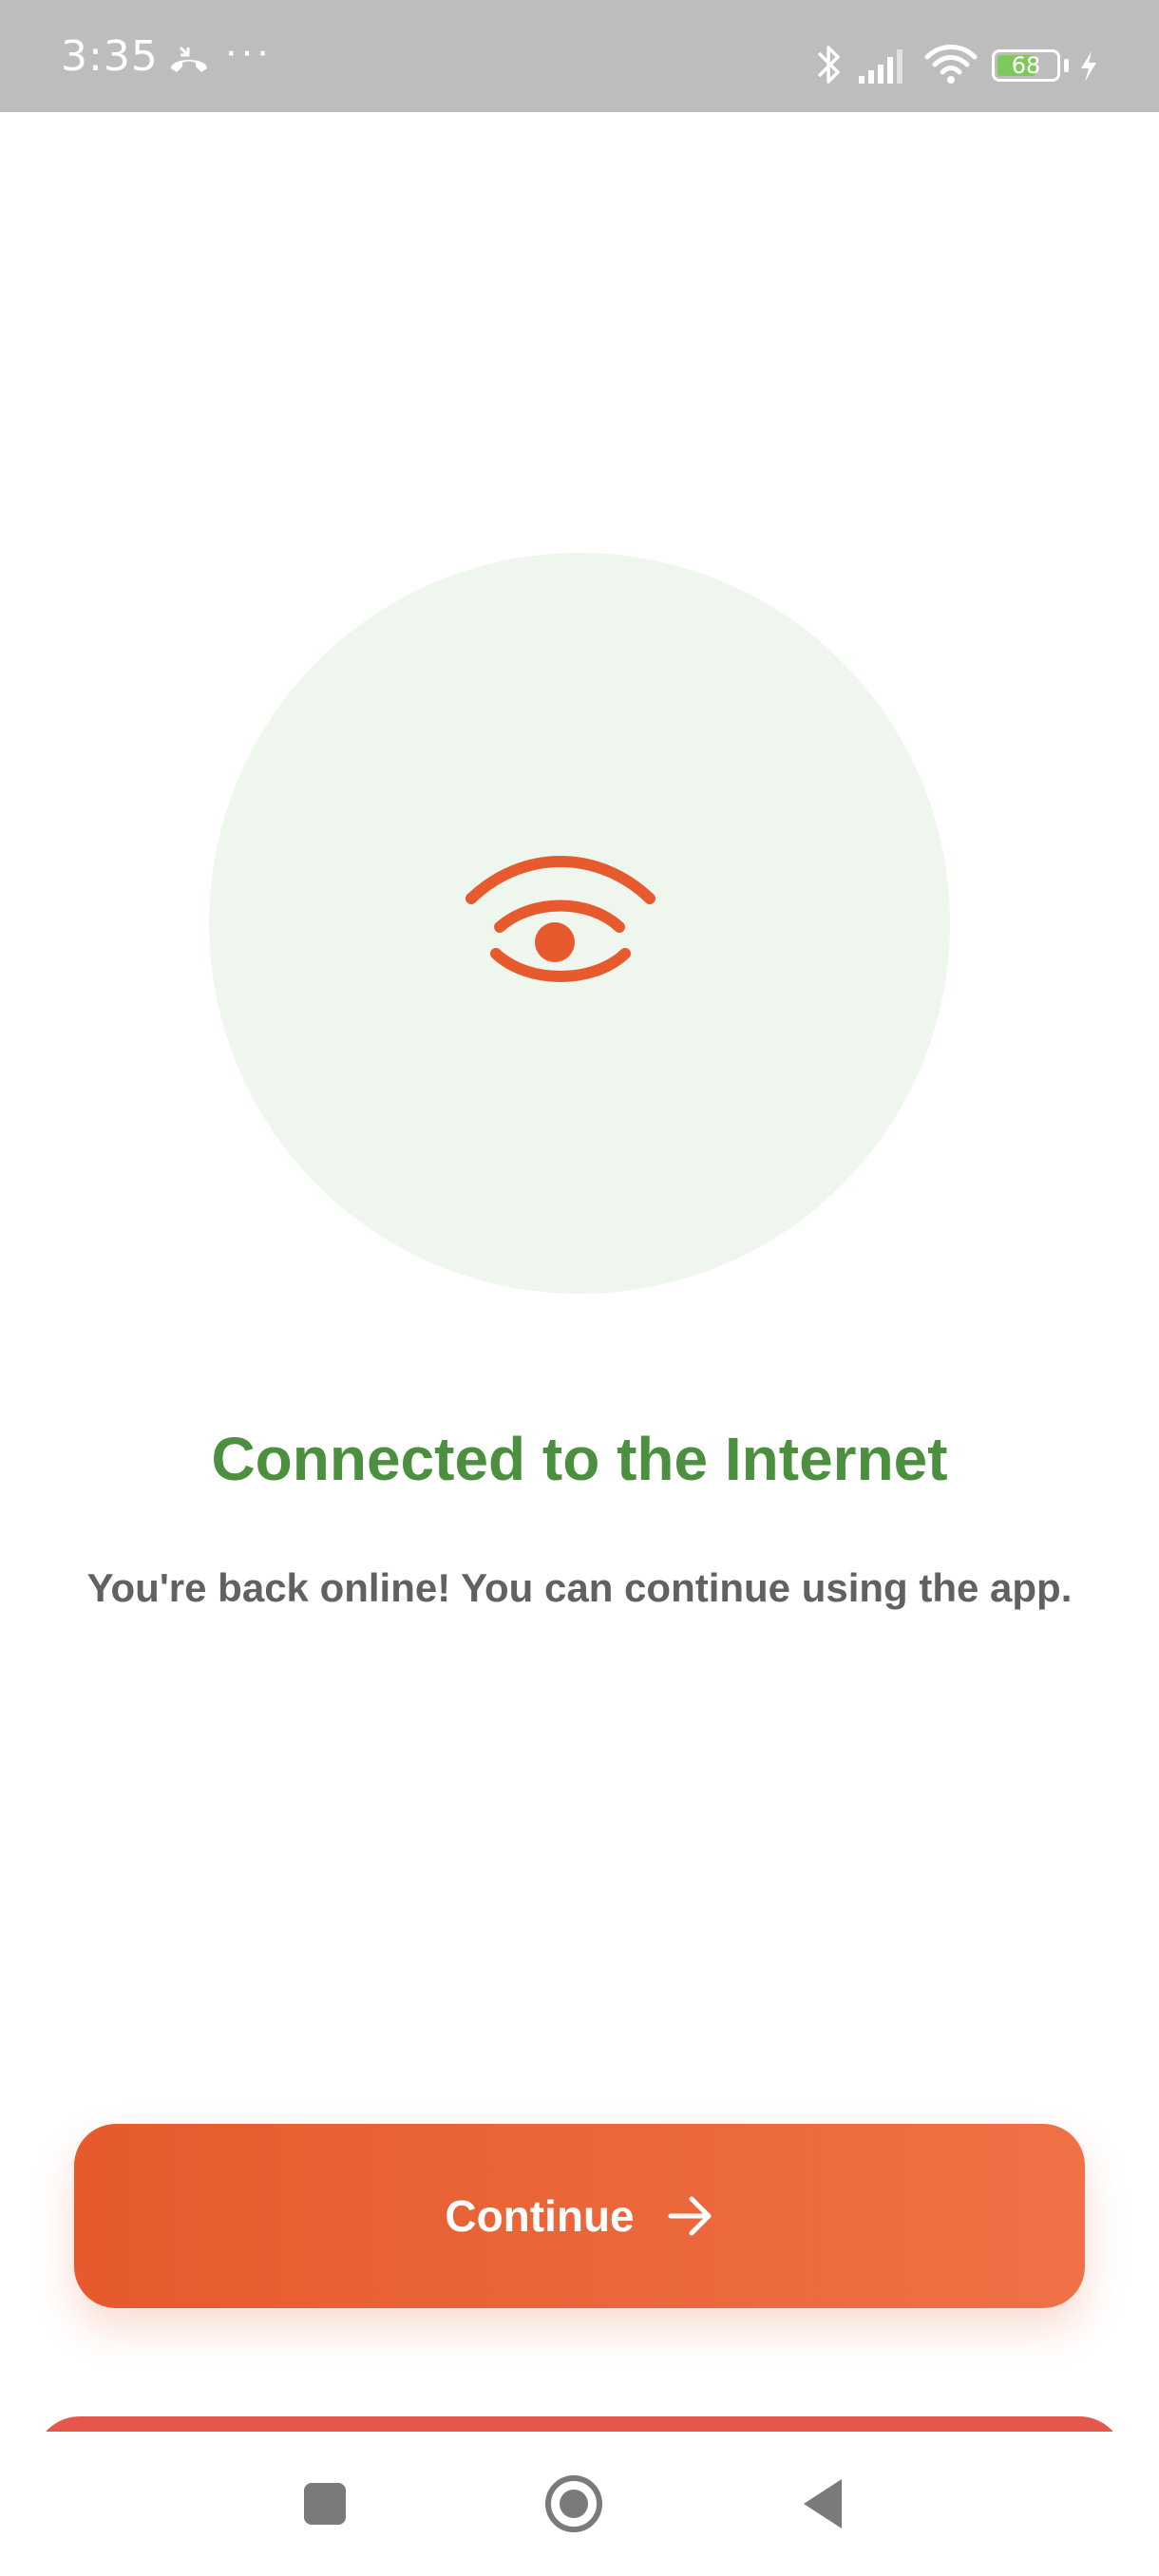  I want to click on signal-icon, so click(880, 66).